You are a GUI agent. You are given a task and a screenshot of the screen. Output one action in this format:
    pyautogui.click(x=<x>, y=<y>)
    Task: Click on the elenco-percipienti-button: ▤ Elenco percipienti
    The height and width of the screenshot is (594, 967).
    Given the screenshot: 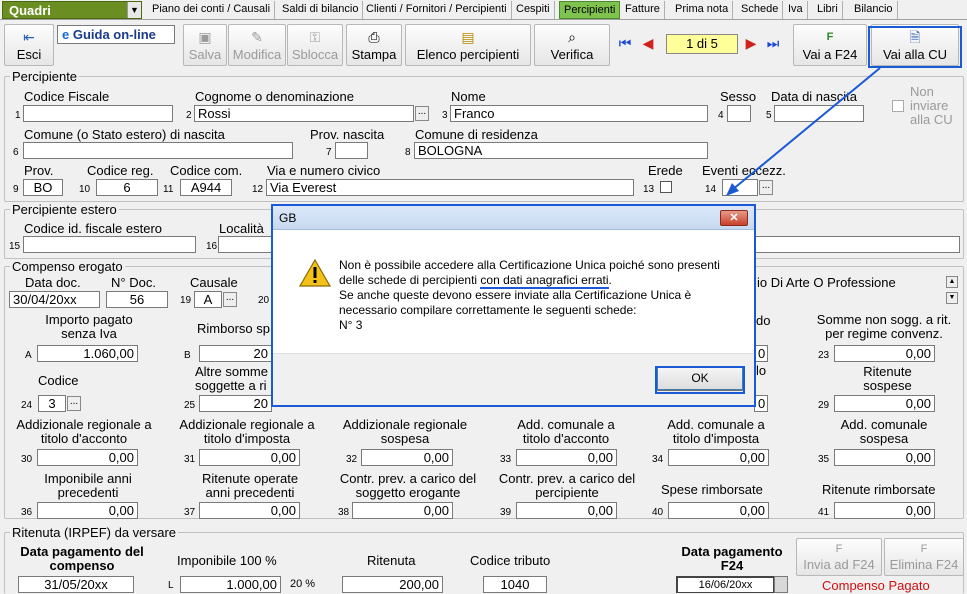 What is the action you would take?
    pyautogui.click(x=468, y=45)
    